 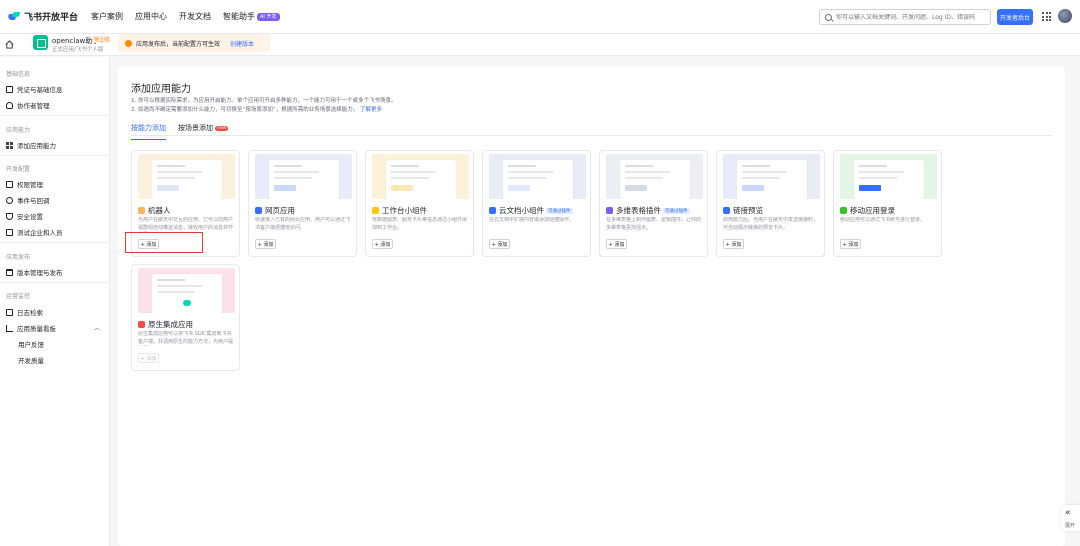 What do you see at coordinates (161, 89) in the screenshot?
I see `page-title: 添加应用能力` at bounding box center [161, 89].